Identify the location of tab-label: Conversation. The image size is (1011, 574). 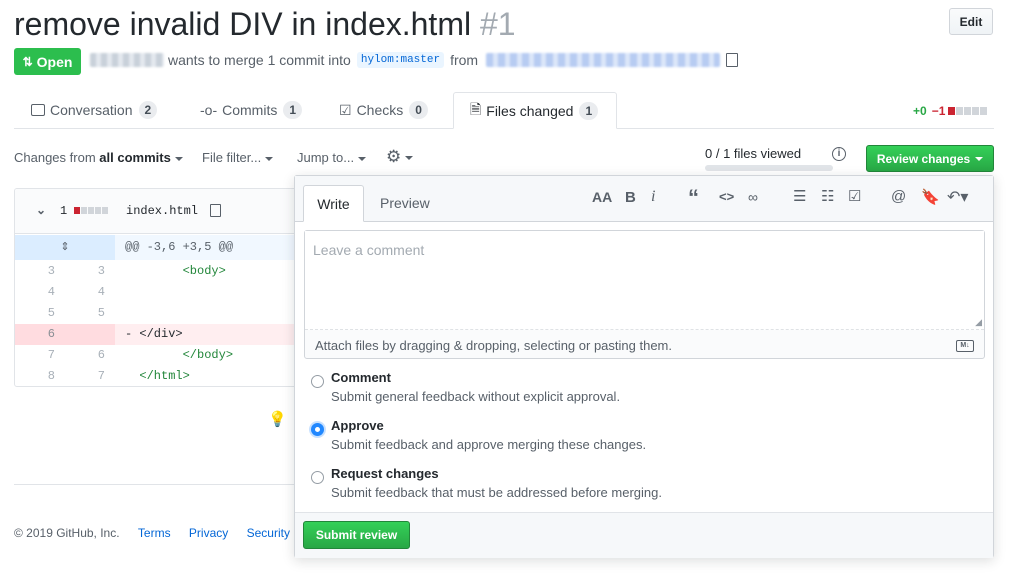
(91, 110).